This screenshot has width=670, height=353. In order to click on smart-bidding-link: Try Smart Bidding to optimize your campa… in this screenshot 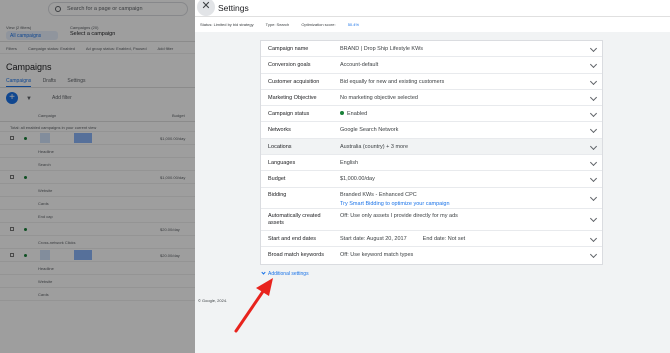, I will do `click(395, 204)`.